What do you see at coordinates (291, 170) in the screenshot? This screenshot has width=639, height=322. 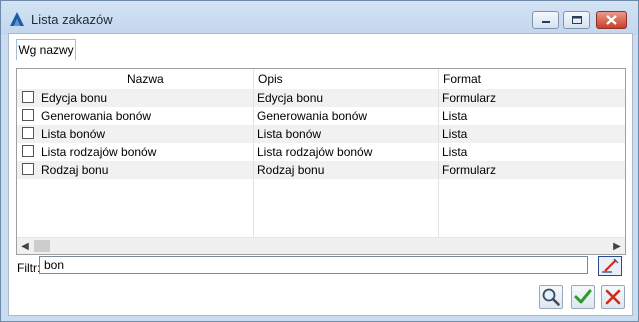 I see `cell-opis: Rodzaj bonu` at bounding box center [291, 170].